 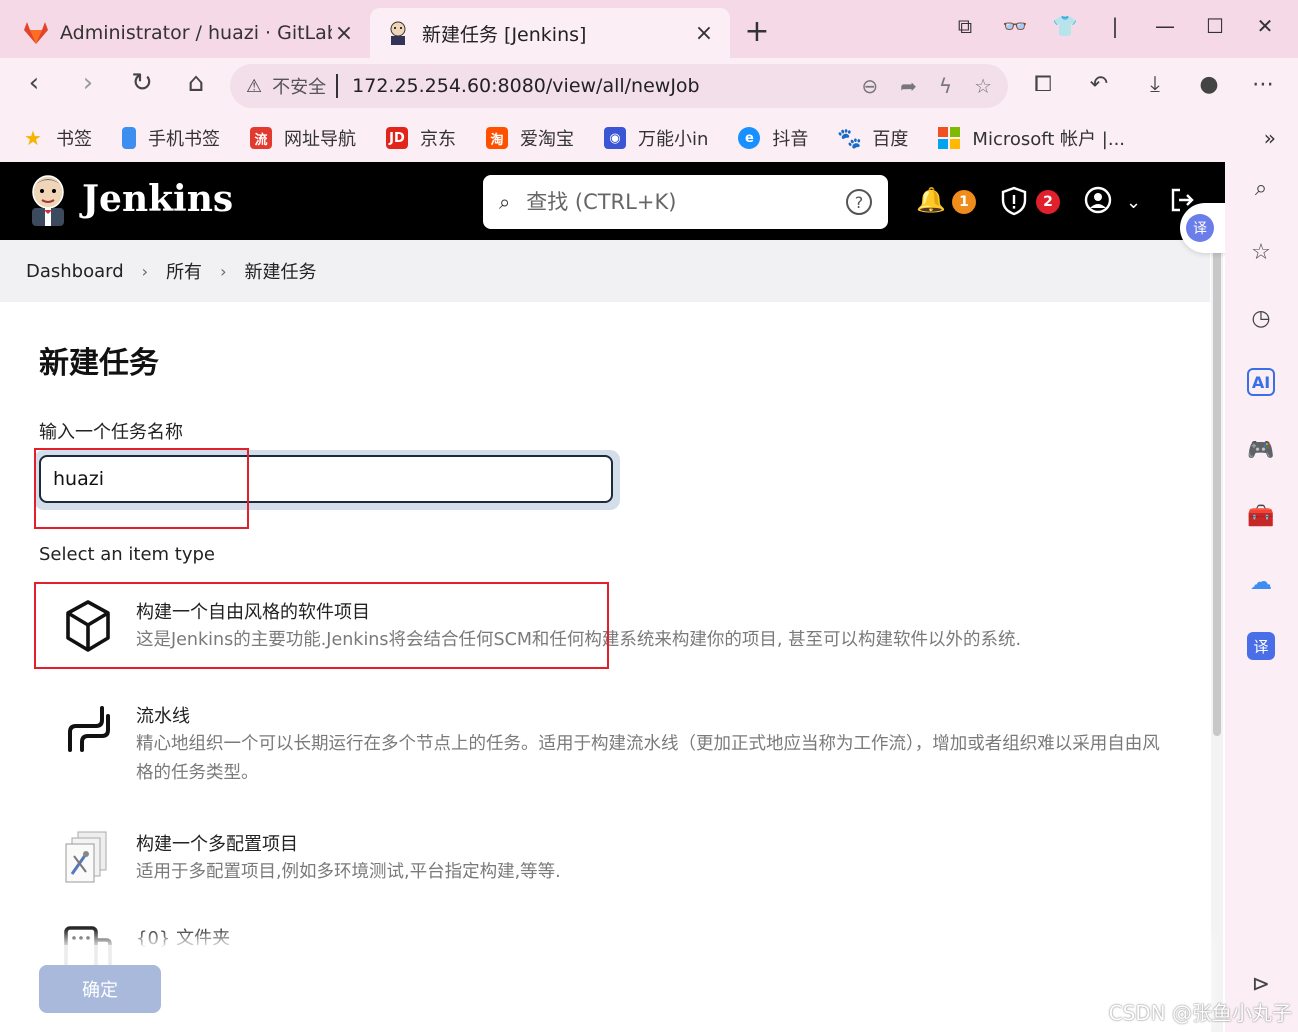 What do you see at coordinates (1155, 84) in the screenshot?
I see `download-icon: ⤓` at bounding box center [1155, 84].